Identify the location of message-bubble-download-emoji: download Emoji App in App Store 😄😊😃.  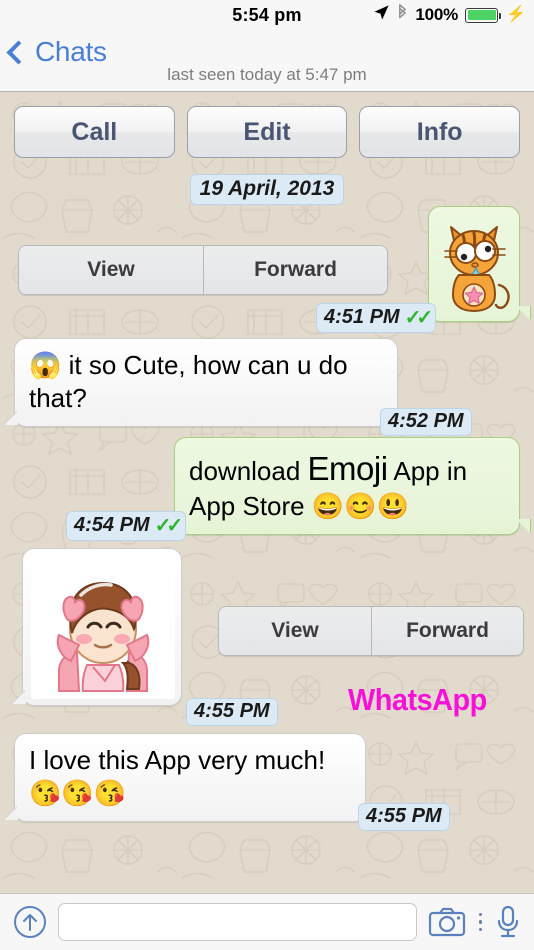
(352, 486).